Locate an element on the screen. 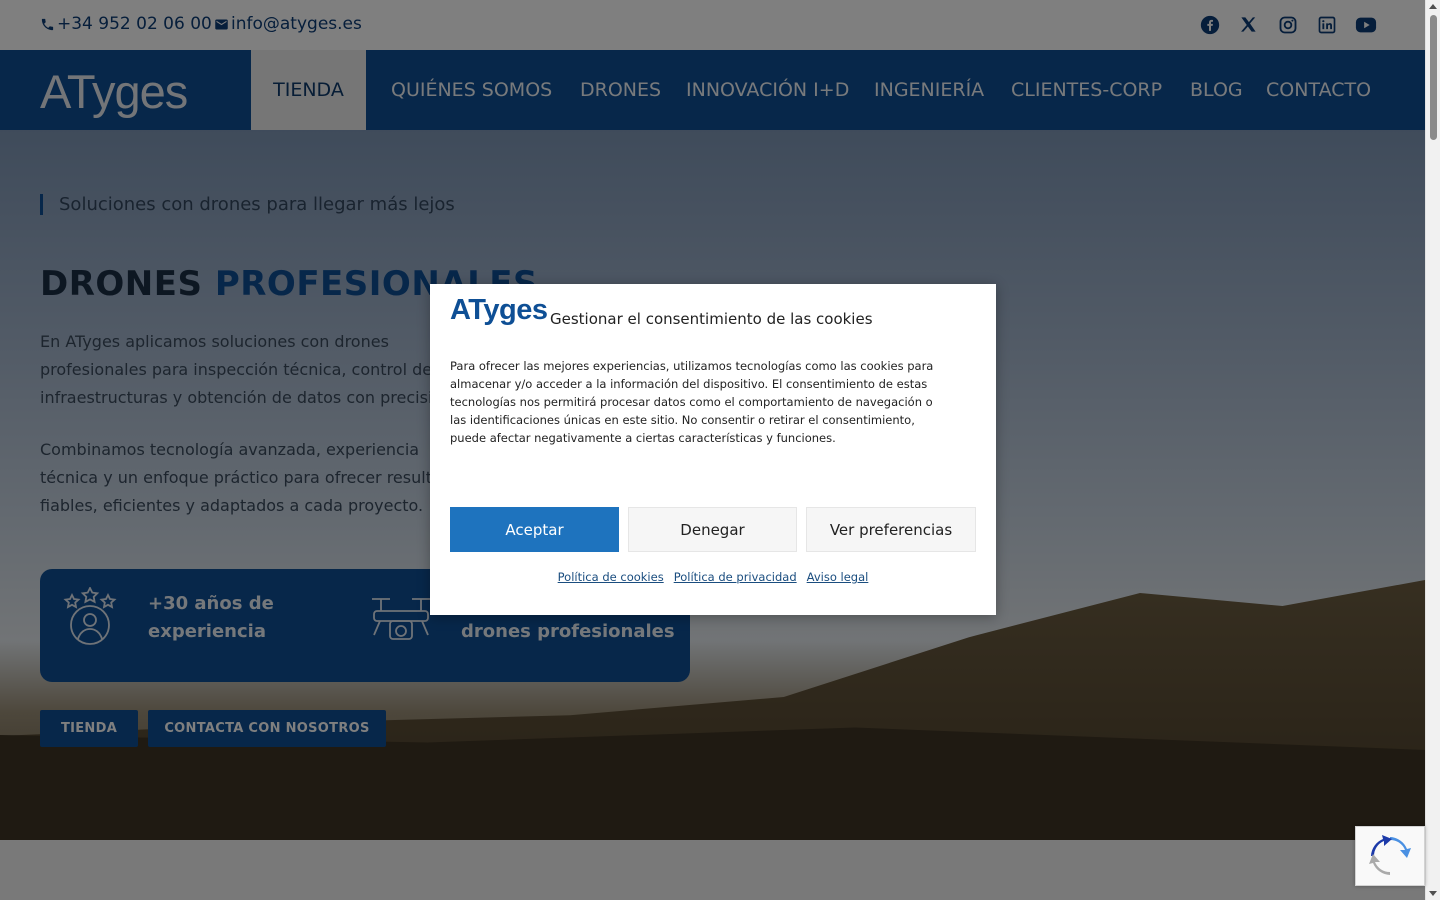 Image resolution: width=1440 pixels, height=900 pixels. cookie-dialog-logo: ATyges is located at coordinates (499, 310).